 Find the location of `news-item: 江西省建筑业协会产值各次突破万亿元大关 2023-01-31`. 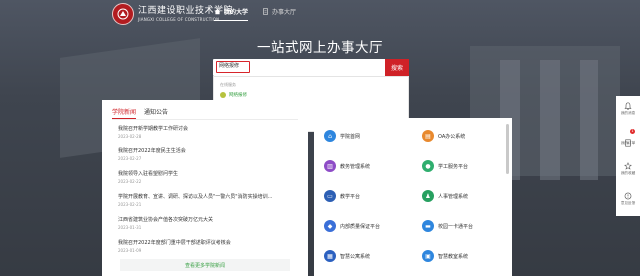

news-item: 江西省建筑业协会产值各次突破万亿元大关 2023-01-31 is located at coordinates (208, 223).